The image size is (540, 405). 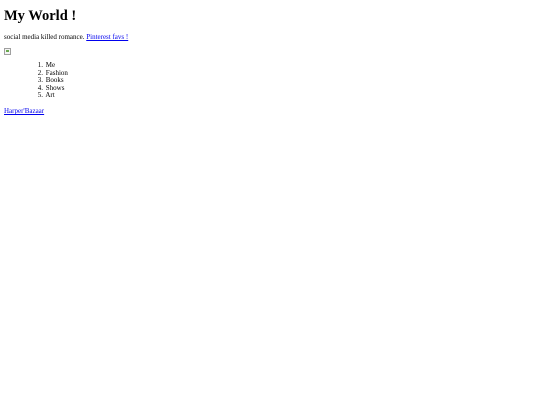 What do you see at coordinates (107, 37) in the screenshot?
I see `pinterest-favs-link: Pinterest favs !` at bounding box center [107, 37].